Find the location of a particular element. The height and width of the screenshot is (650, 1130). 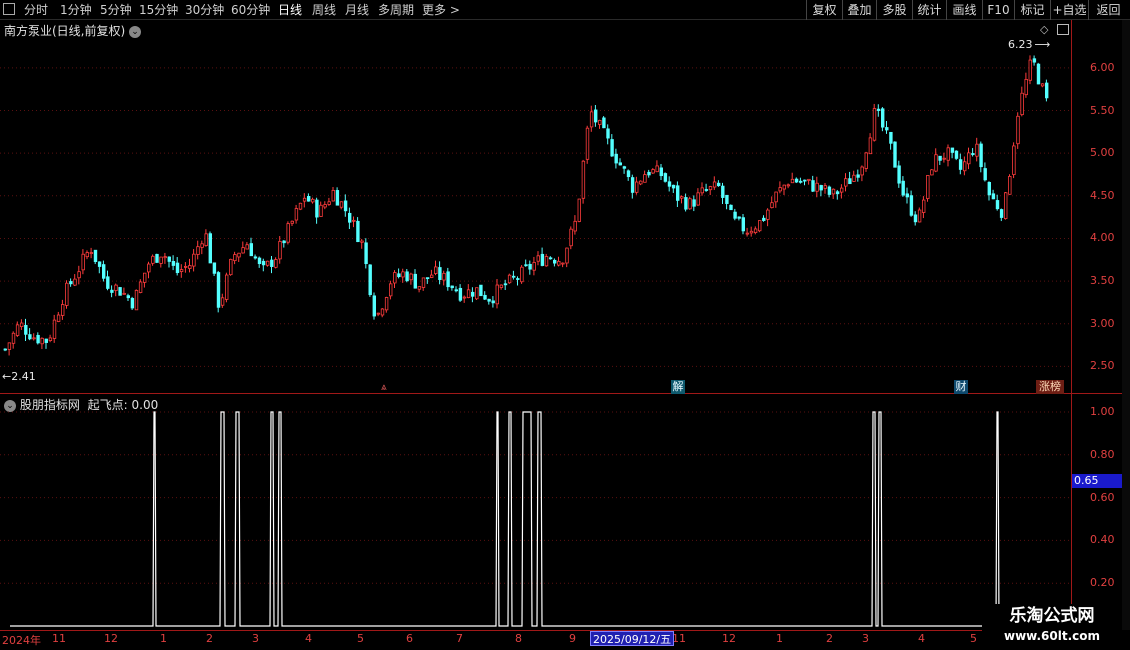

limit-up-marker: 涨榜 is located at coordinates (1050, 387).